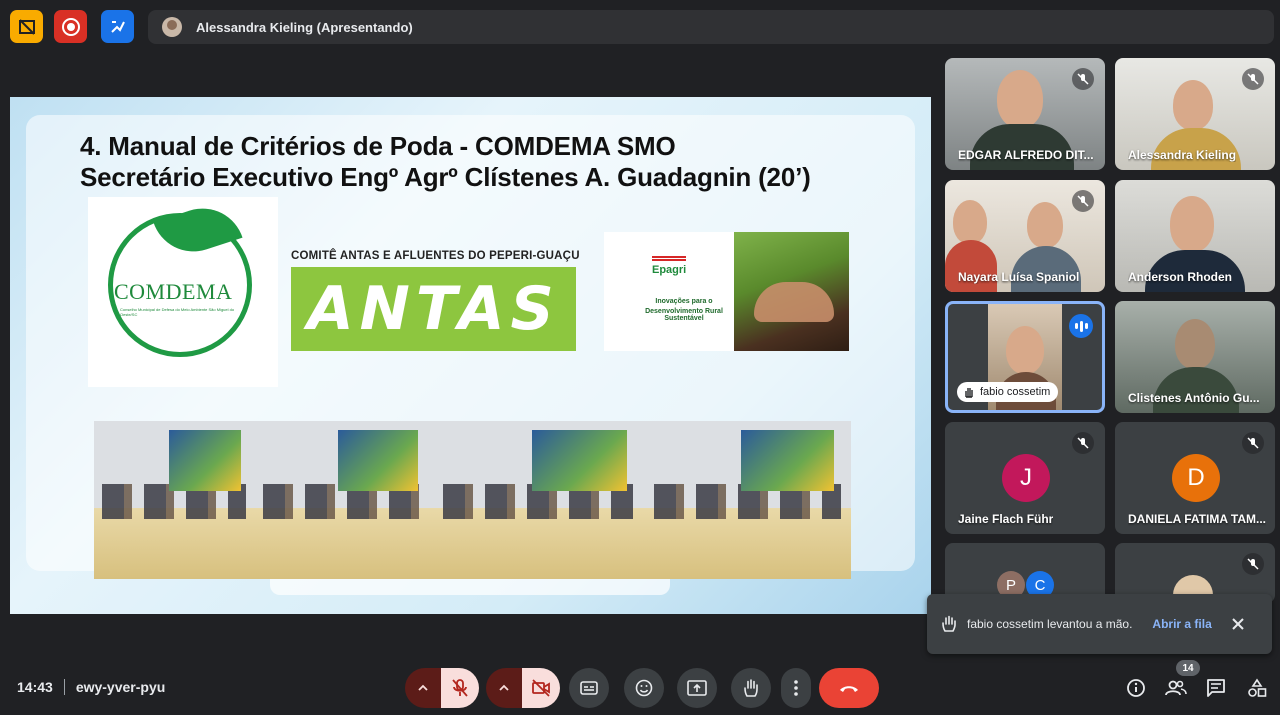 The height and width of the screenshot is (715, 1280). What do you see at coordinates (435, 256) in the screenshot?
I see `antas-header: COMITÊ ANTAS E AFLUENTES DO PEPERI-GUAÇU` at bounding box center [435, 256].